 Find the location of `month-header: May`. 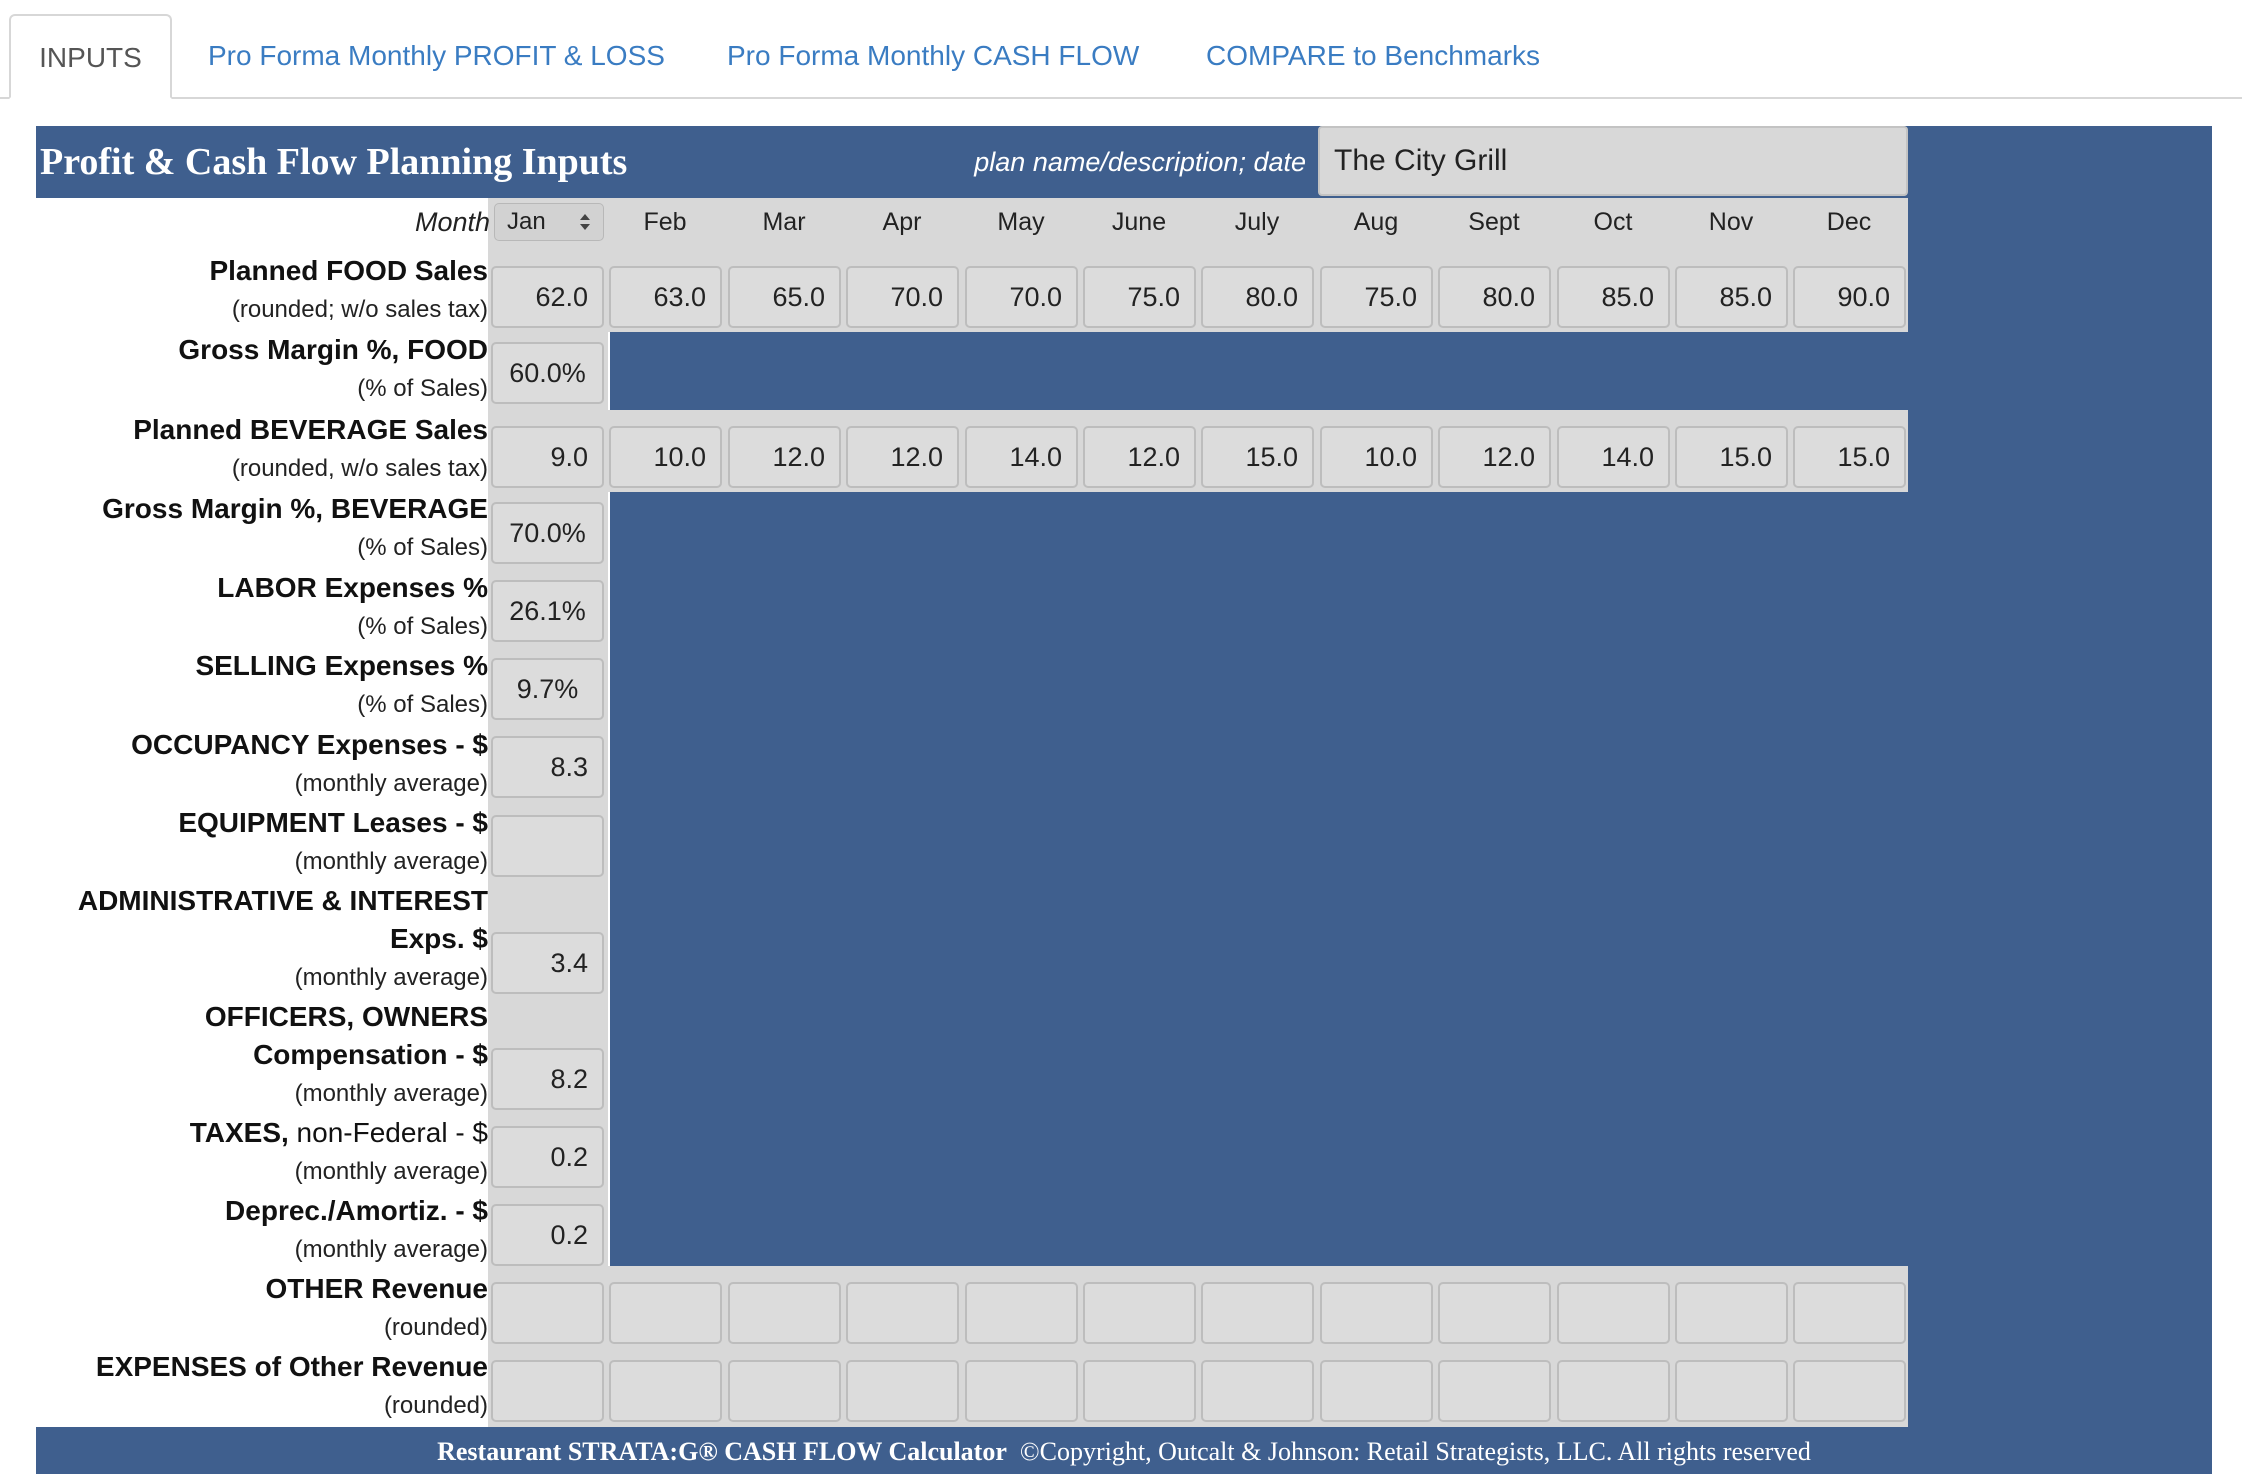

month-header: May is located at coordinates (1021, 222).